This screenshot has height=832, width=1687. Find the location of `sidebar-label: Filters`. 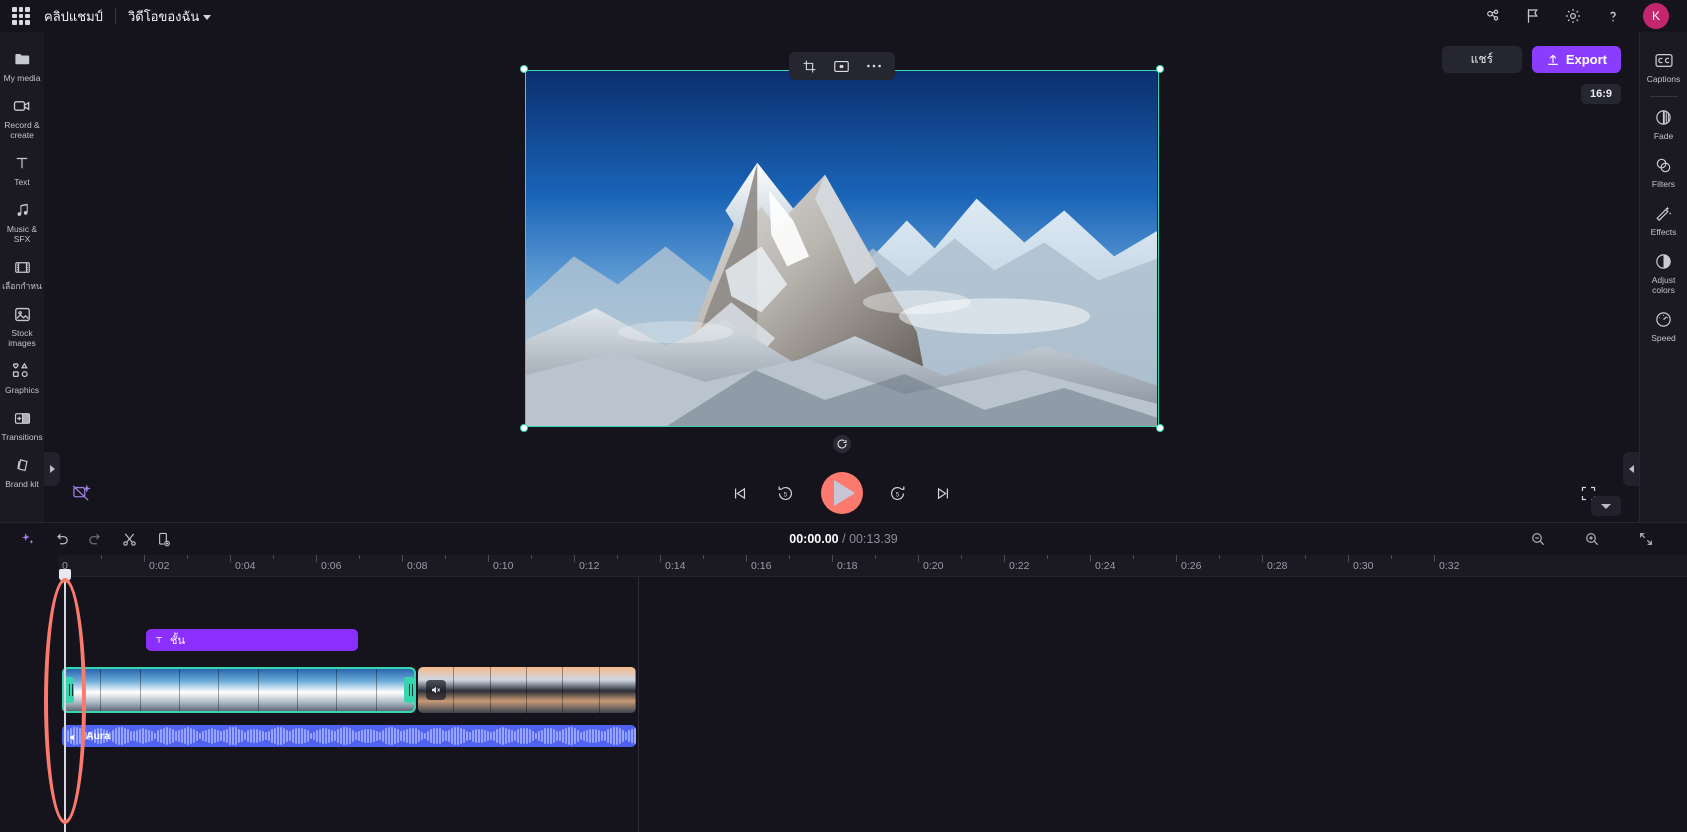

sidebar-label: Filters is located at coordinates (1663, 184).